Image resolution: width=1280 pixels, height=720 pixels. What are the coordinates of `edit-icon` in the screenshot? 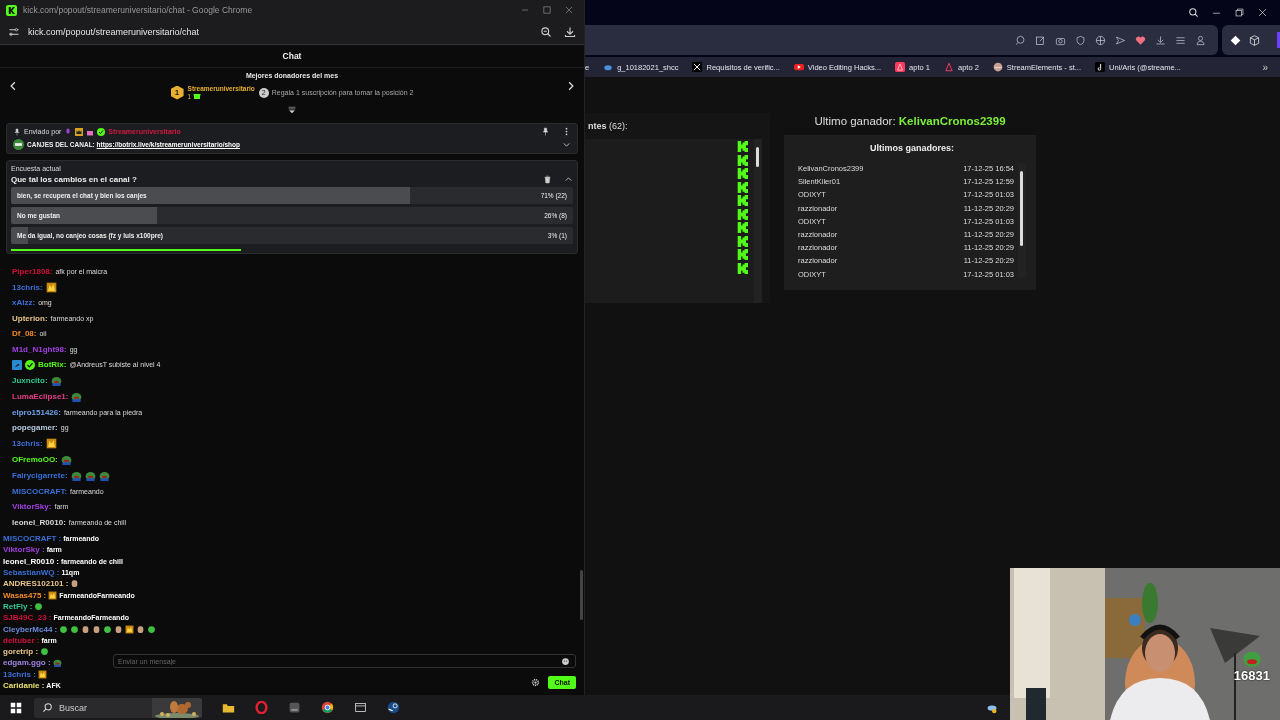 It's located at (1040, 40).